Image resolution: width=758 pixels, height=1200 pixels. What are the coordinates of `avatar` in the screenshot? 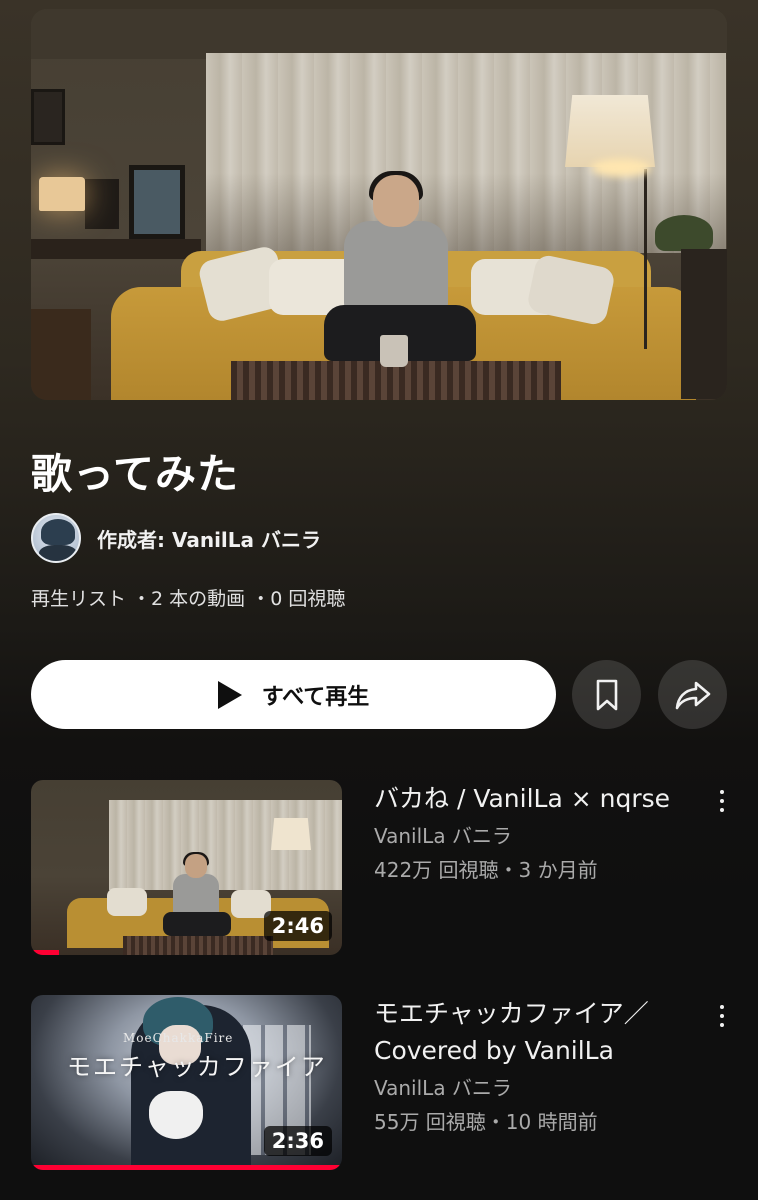 It's located at (56, 538).